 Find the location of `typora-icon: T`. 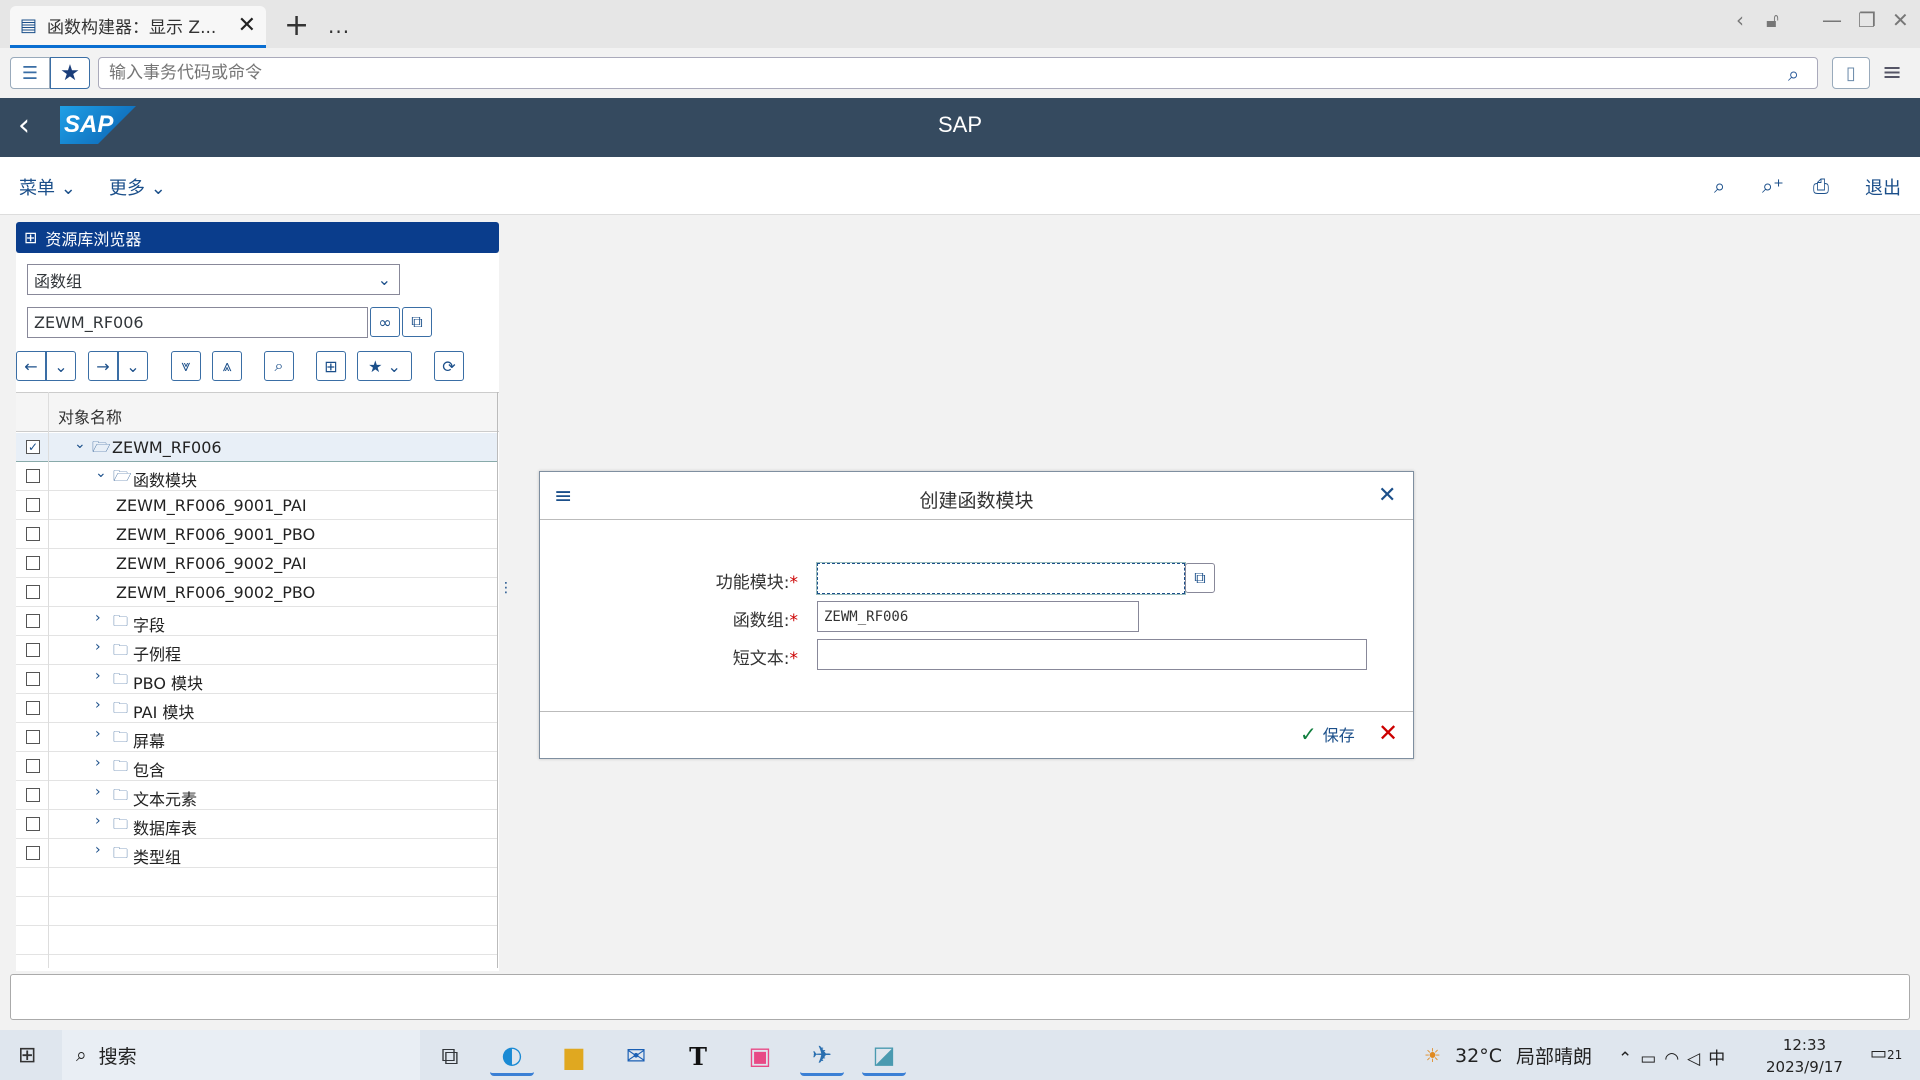

typora-icon: T is located at coordinates (698, 1056).